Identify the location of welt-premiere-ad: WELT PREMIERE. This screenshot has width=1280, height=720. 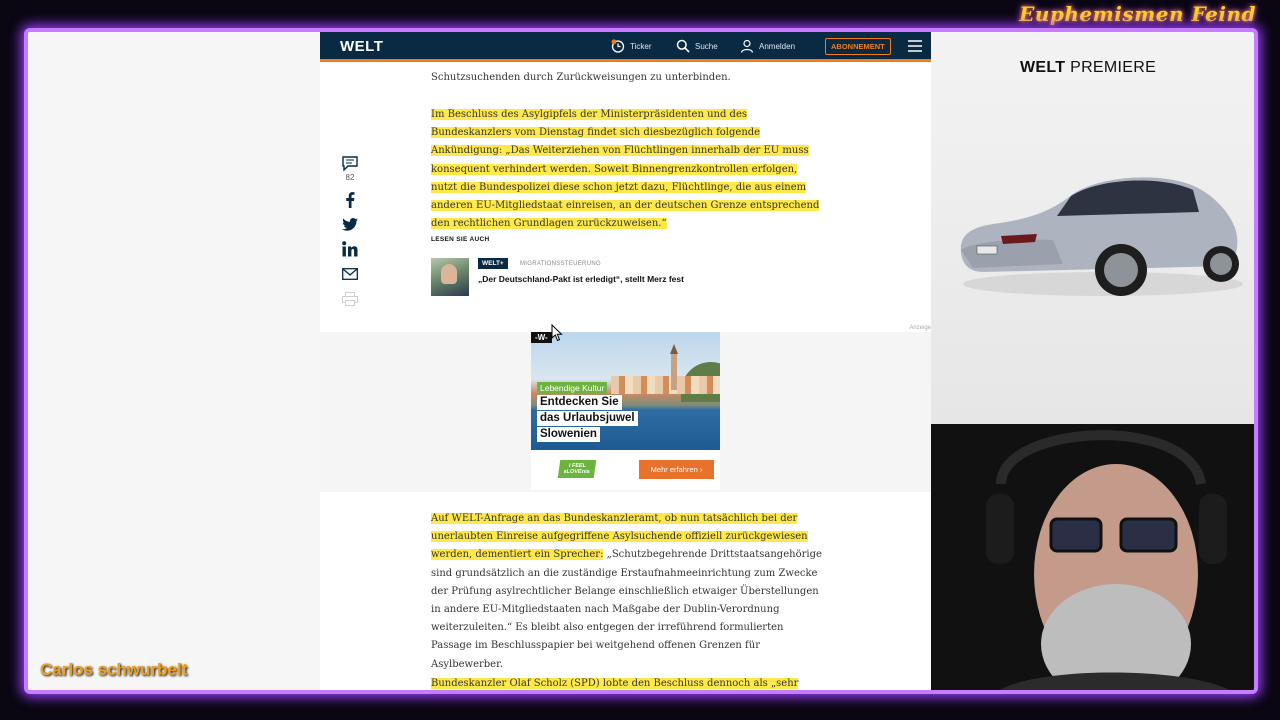
(1092, 228).